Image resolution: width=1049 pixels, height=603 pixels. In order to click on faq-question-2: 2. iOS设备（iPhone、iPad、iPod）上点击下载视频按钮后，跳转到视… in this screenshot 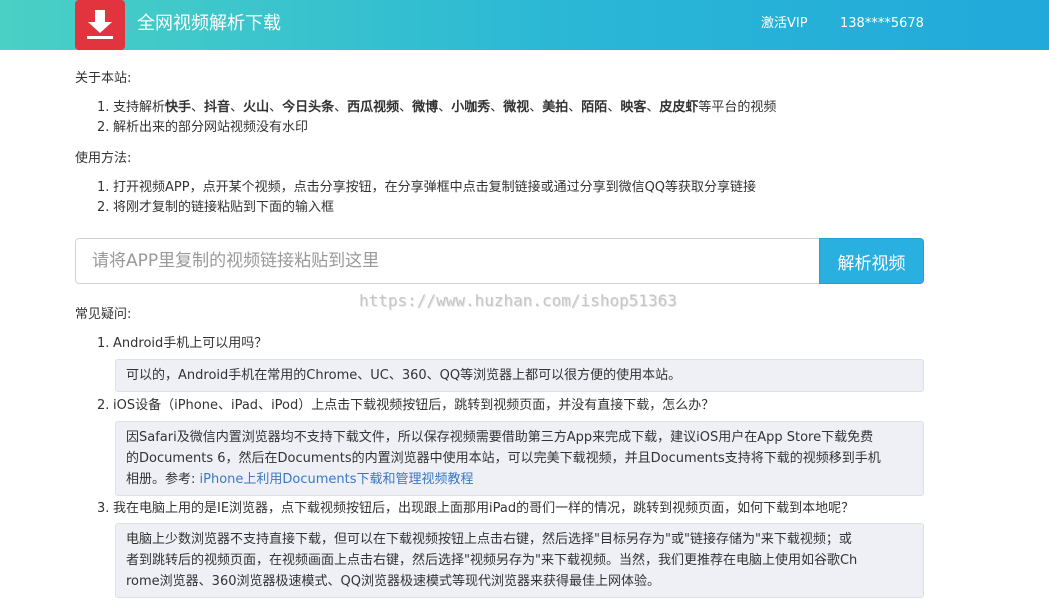, I will do `click(406, 405)`.